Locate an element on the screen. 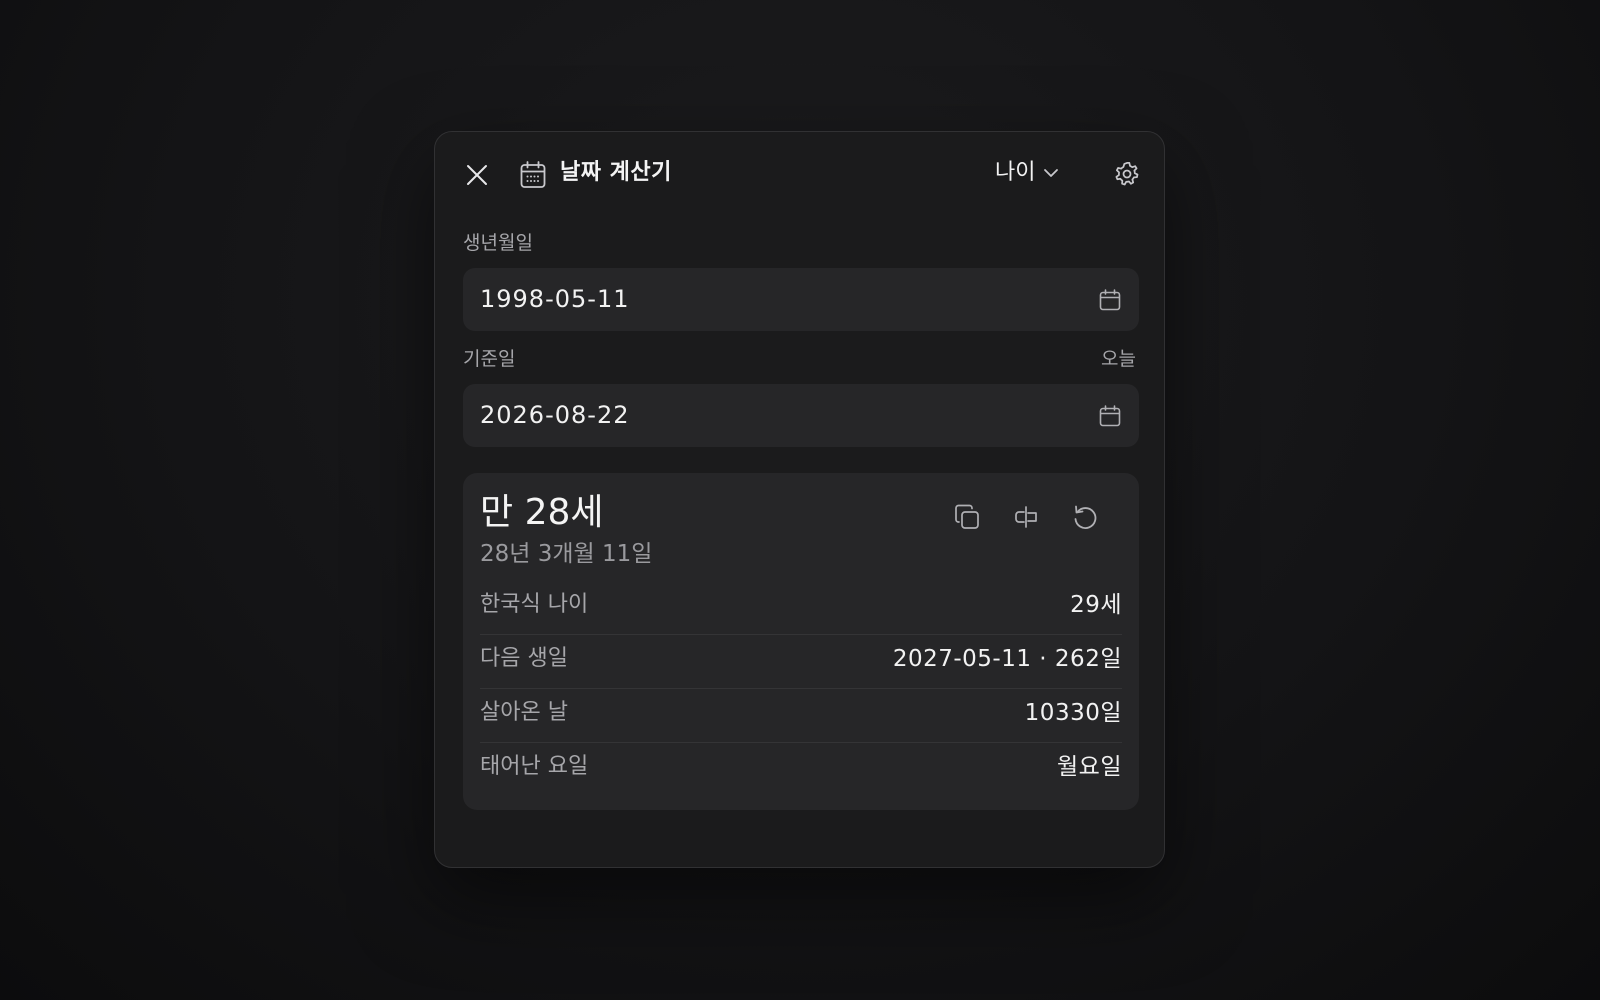 This screenshot has width=1600, height=1000. today-button: 오늘 is located at coordinates (1118, 359).